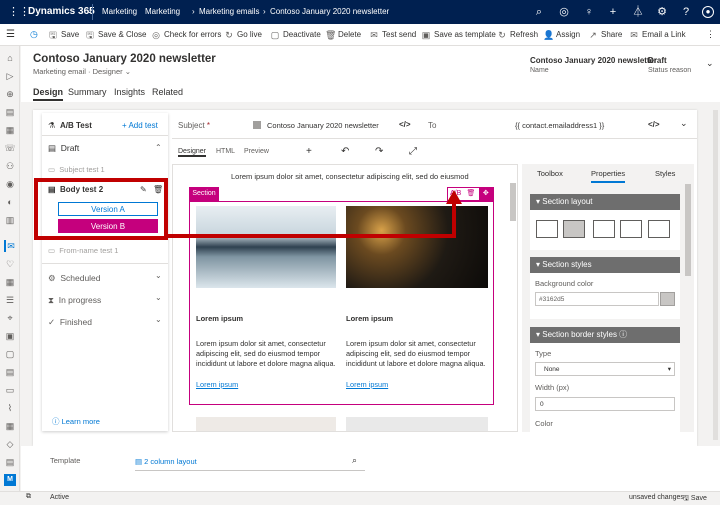 The image size is (720, 505). What do you see at coordinates (715, 275) in the screenshot?
I see `main-scrollbar` at bounding box center [715, 275].